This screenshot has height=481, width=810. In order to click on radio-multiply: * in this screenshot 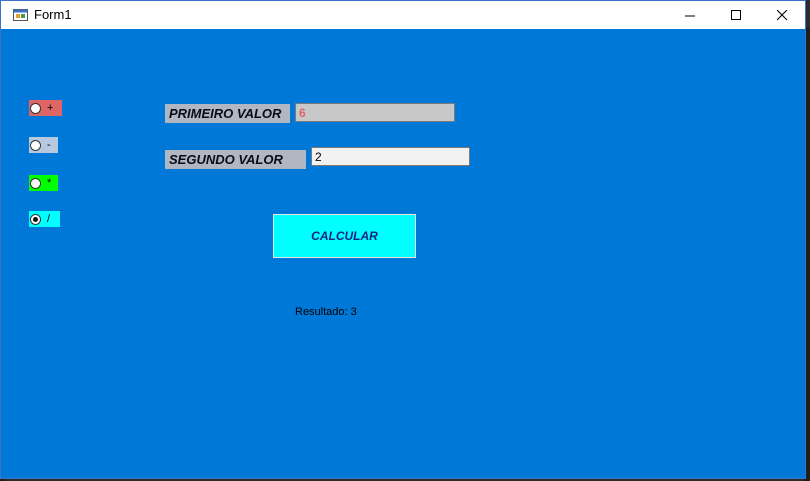, I will do `click(43, 183)`.